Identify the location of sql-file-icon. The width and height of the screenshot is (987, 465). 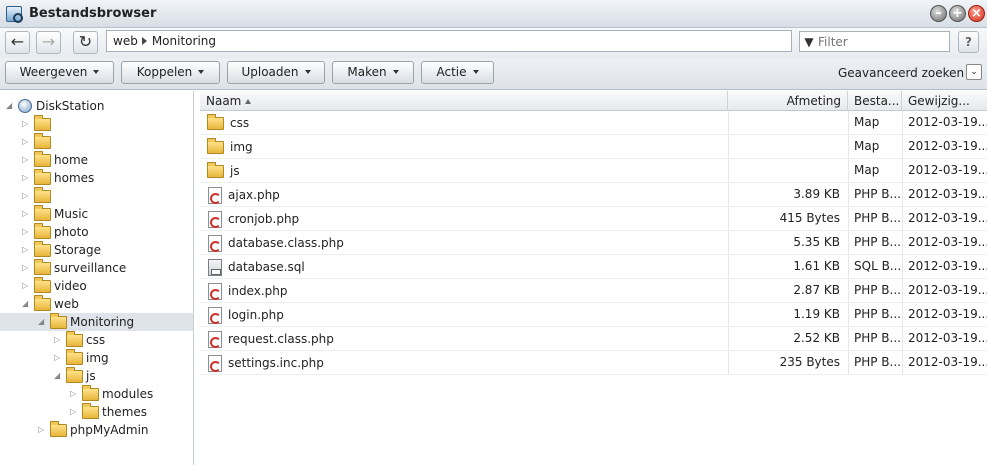
(215, 267).